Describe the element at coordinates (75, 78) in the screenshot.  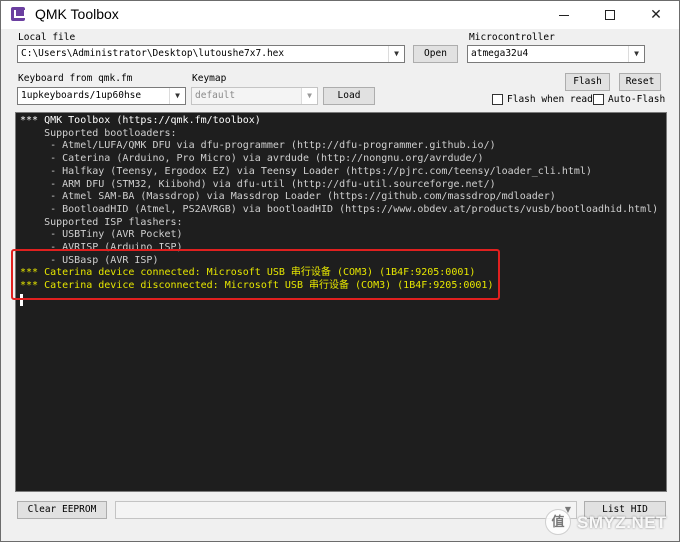
I see `keyboard-label: Keyboard from qmk.fm` at that location.